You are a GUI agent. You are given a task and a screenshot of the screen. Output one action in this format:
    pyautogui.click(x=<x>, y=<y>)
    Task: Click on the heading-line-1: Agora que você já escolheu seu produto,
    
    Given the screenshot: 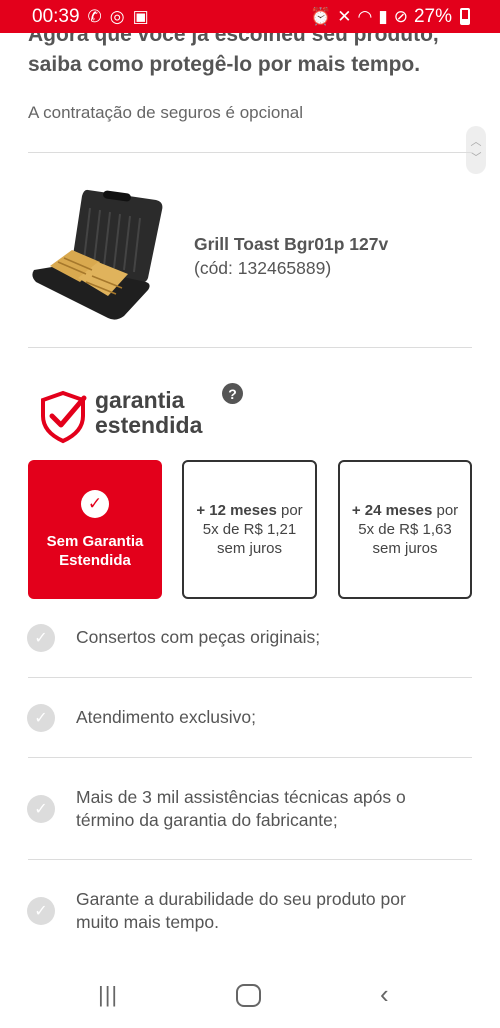 What is the action you would take?
    pyautogui.click(x=233, y=39)
    